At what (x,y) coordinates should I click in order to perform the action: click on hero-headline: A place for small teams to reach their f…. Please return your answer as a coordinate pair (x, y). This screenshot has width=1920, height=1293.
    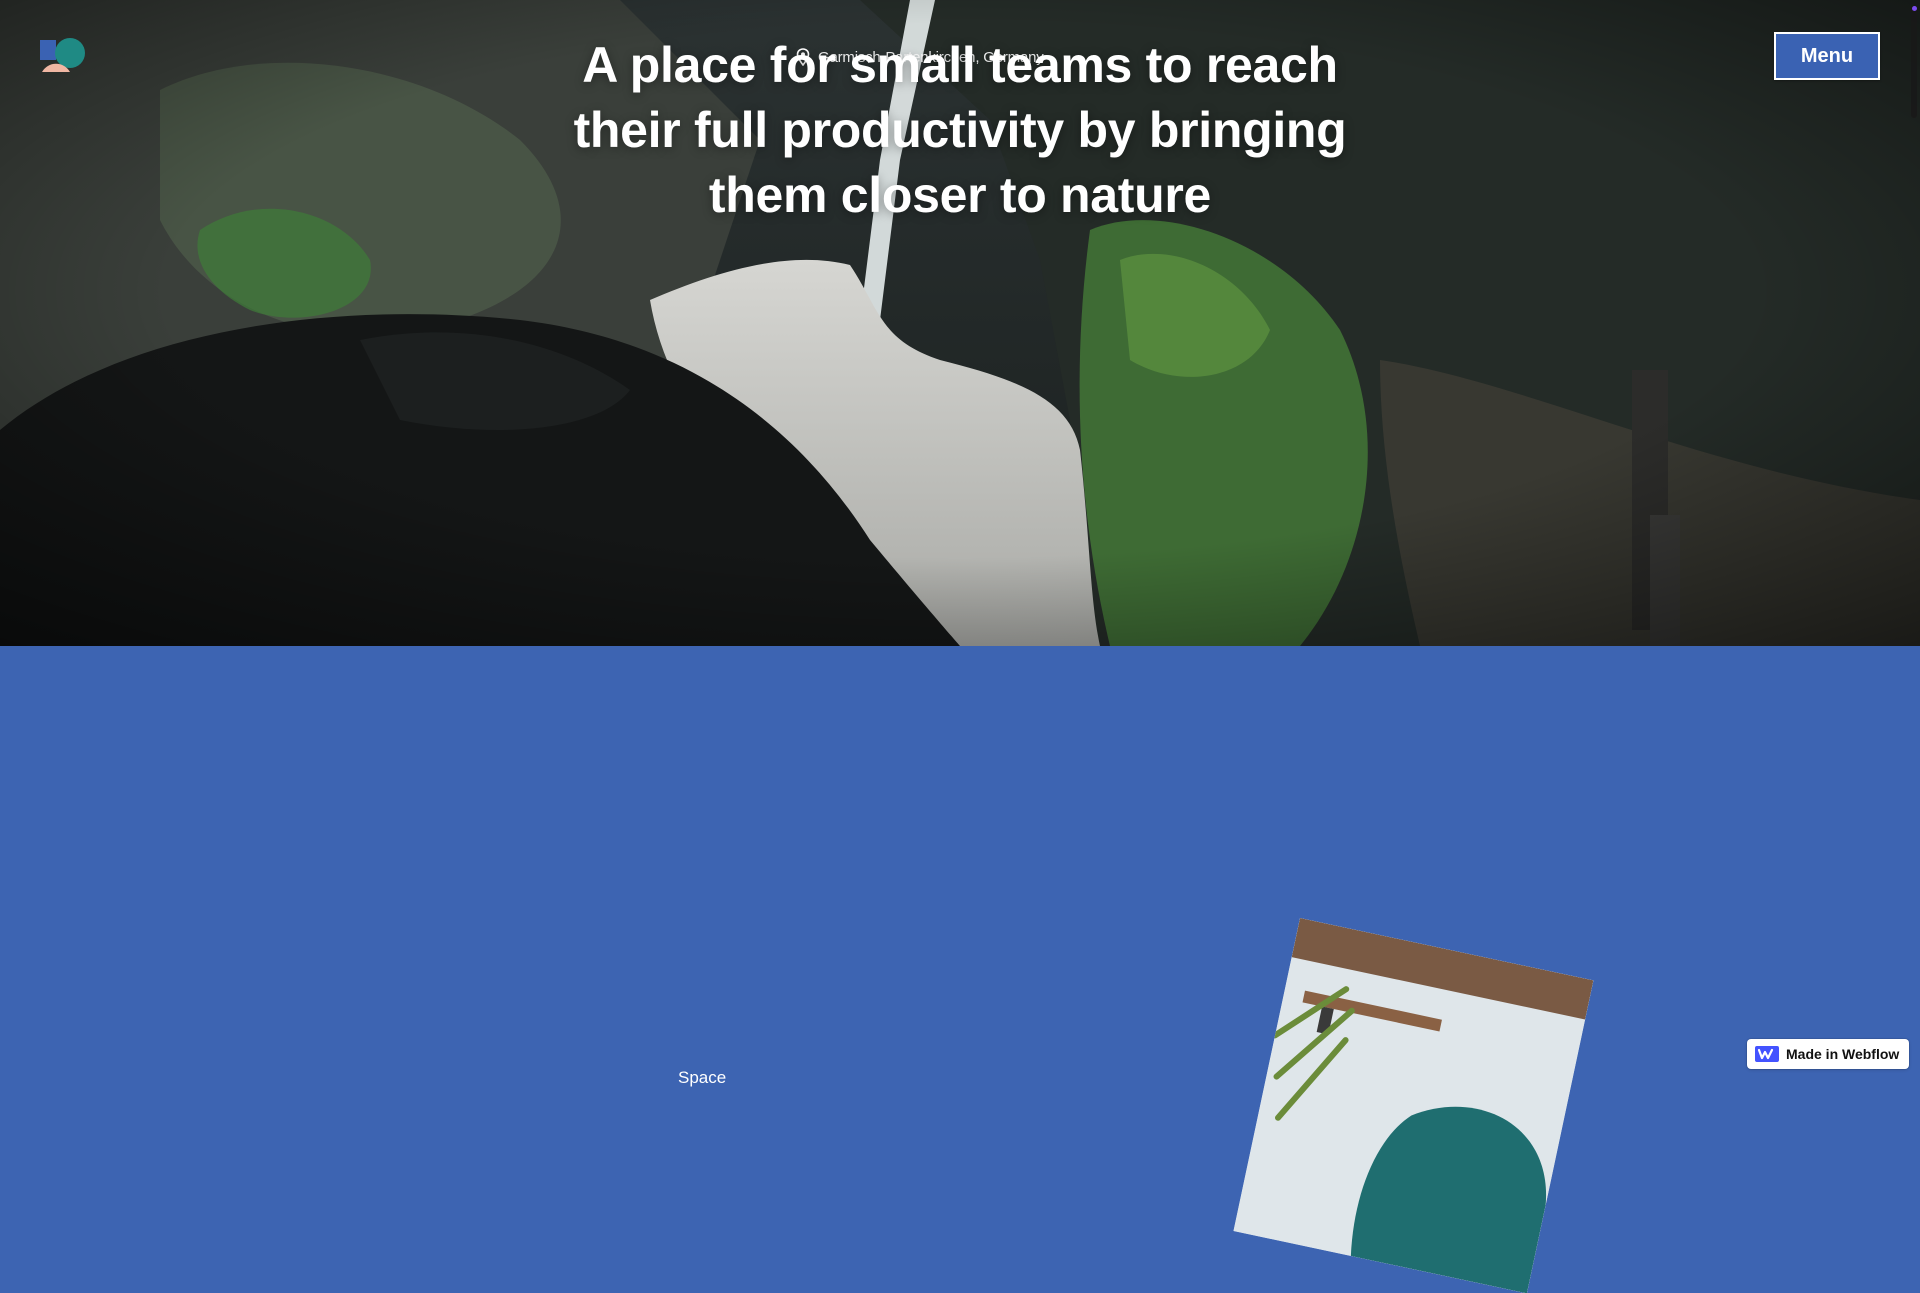
    Looking at the image, I should click on (960, 130).